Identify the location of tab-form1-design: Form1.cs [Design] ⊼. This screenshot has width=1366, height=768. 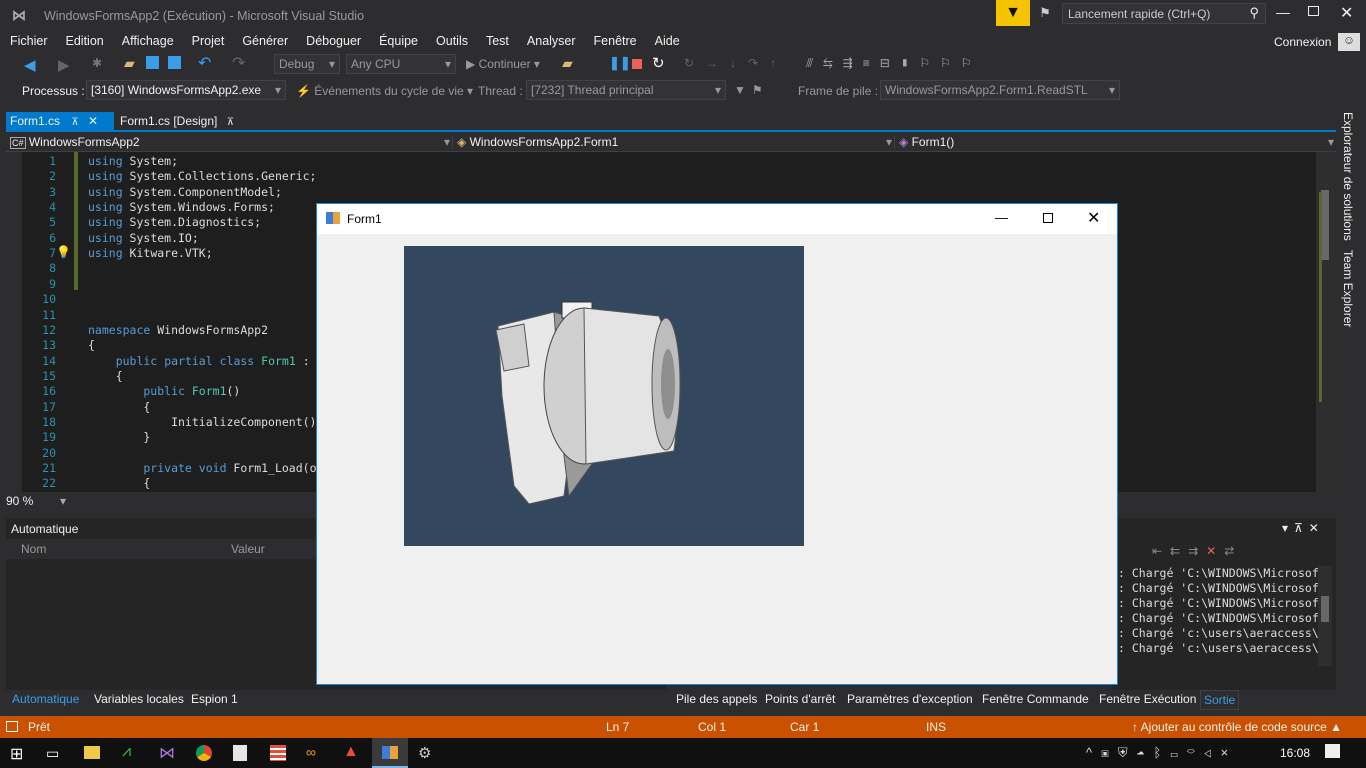
(177, 121).